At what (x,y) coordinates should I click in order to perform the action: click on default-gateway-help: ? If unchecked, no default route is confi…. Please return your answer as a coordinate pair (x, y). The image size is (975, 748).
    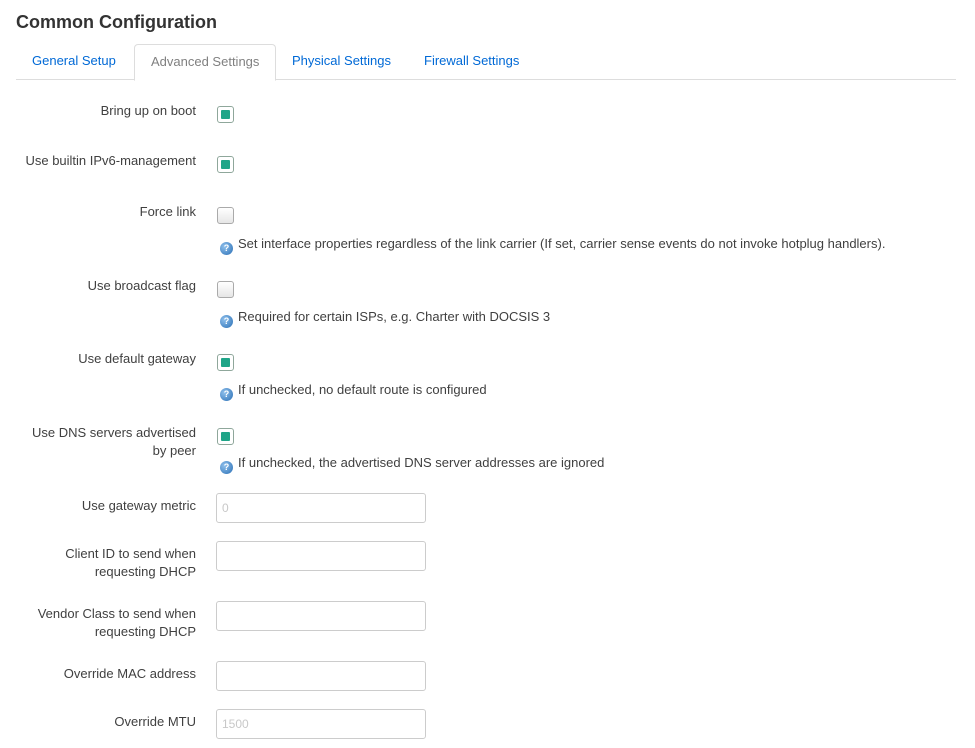
    Looking at the image, I should click on (353, 391).